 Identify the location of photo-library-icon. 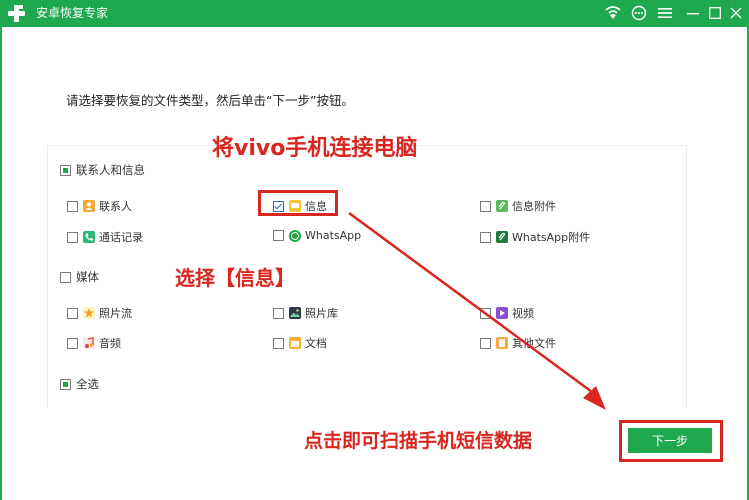
(295, 313).